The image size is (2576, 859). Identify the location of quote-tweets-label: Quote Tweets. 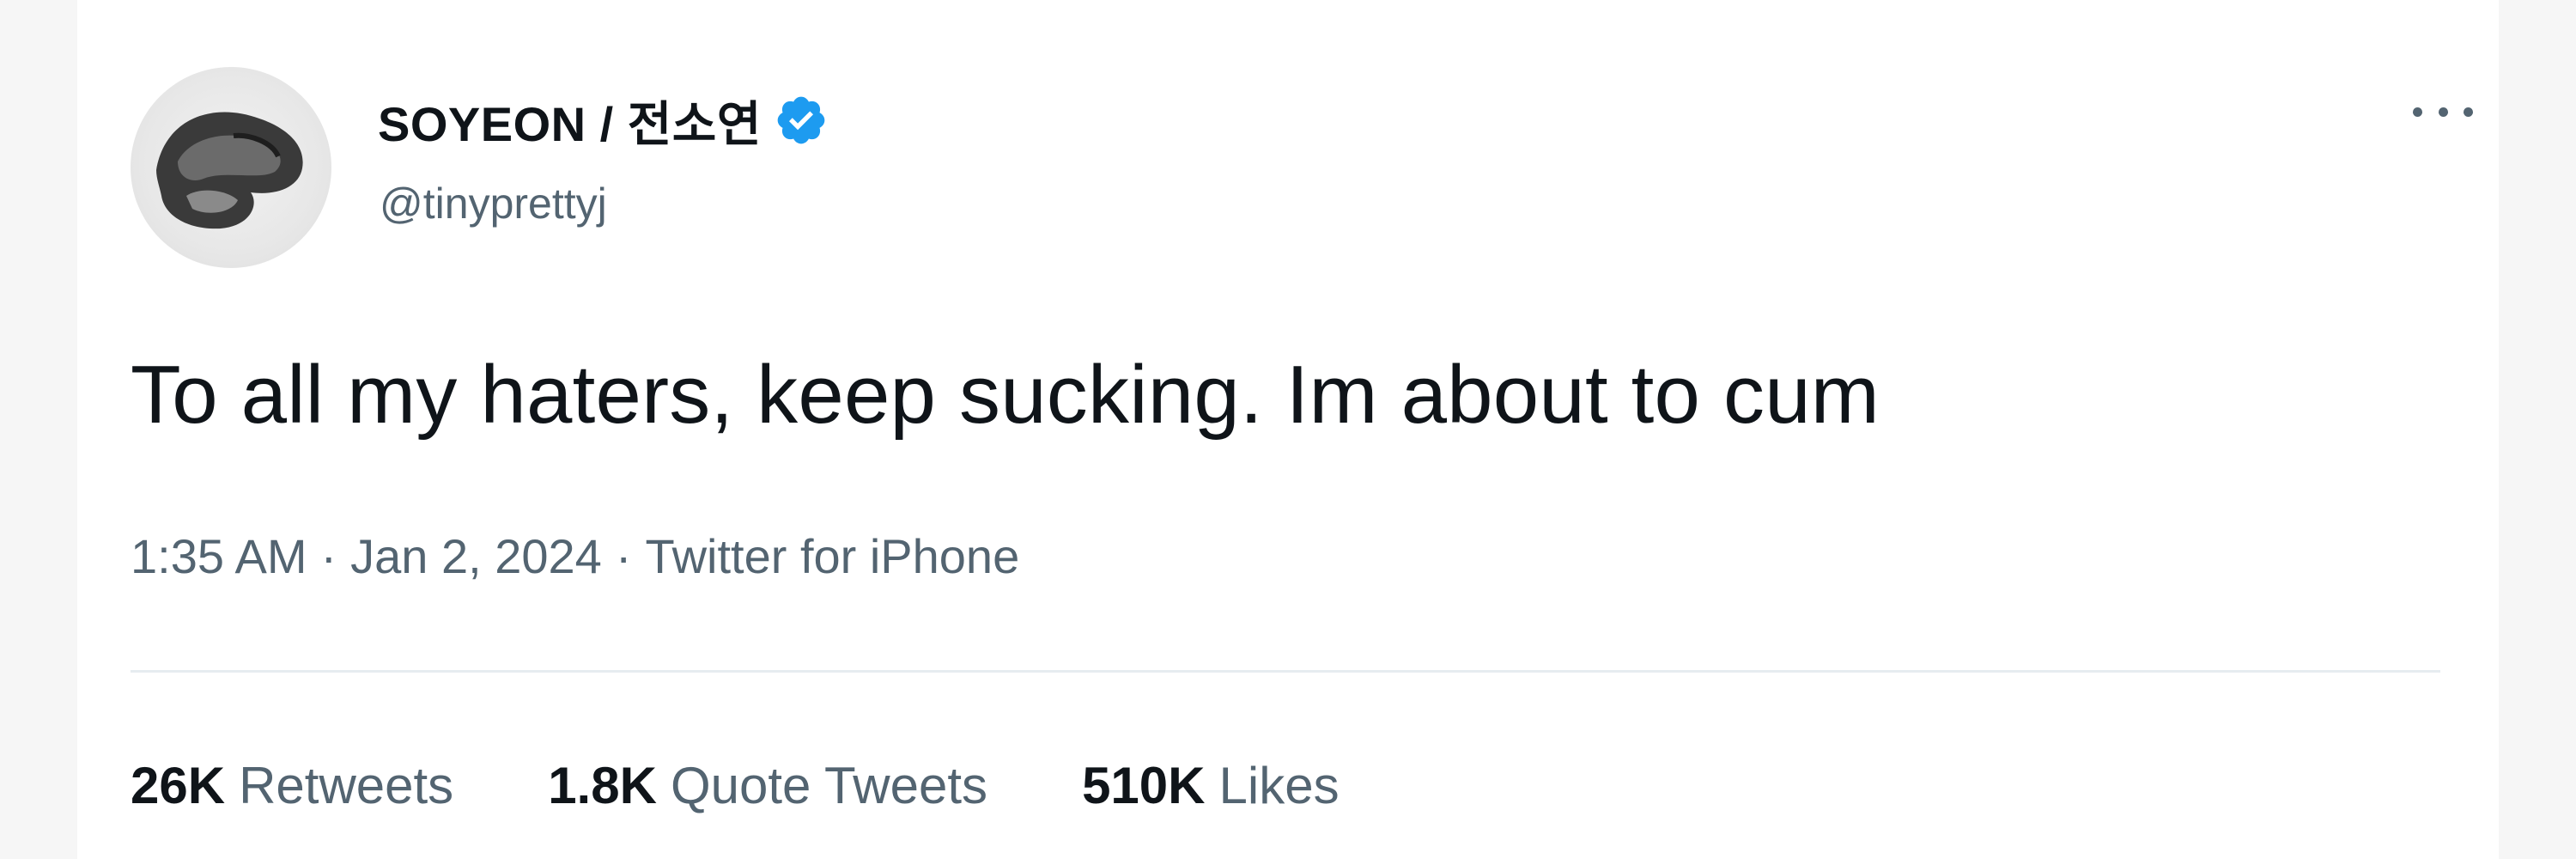
(829, 786).